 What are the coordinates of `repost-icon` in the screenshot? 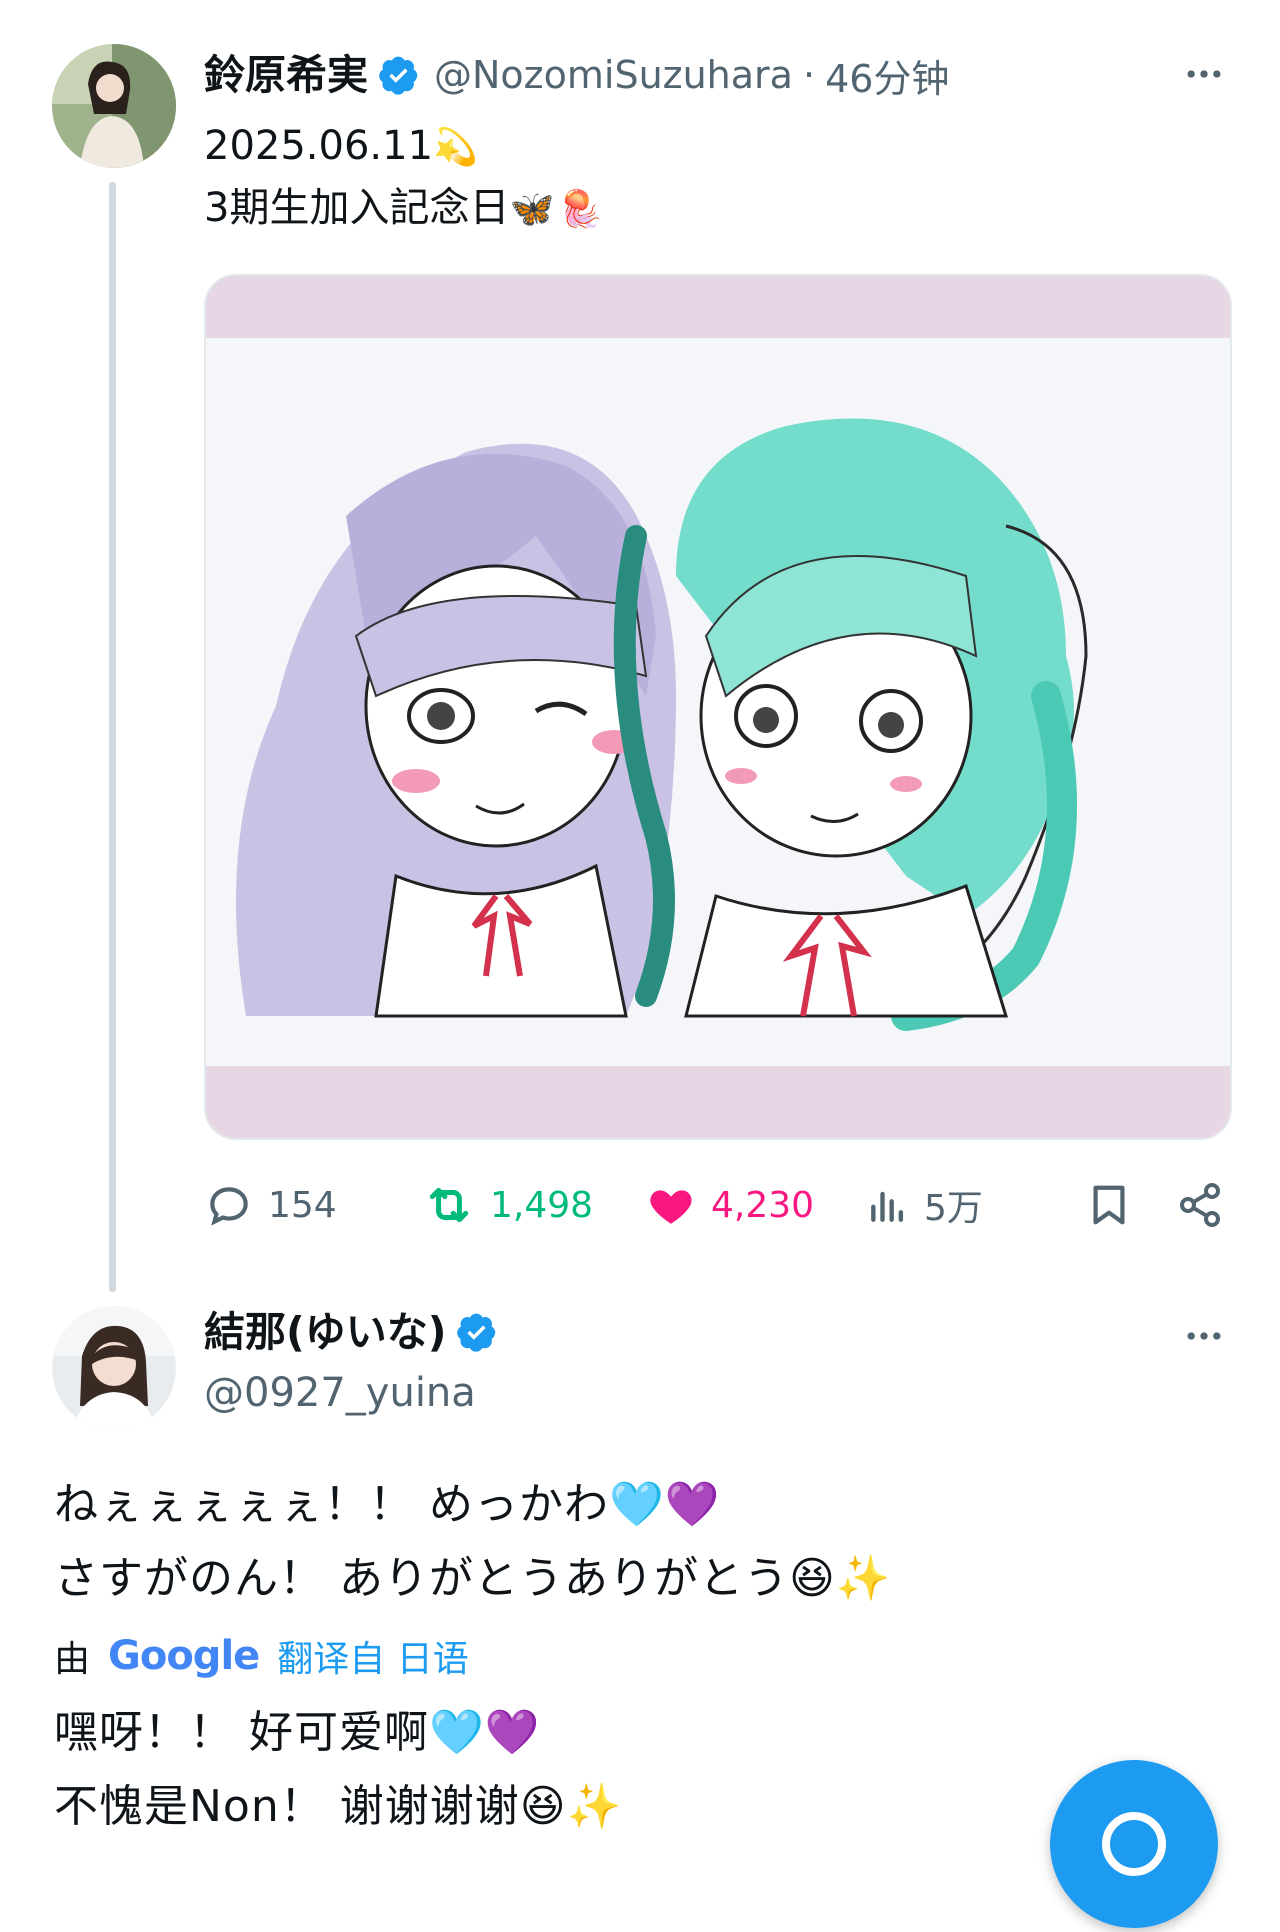 It's located at (449, 1205).